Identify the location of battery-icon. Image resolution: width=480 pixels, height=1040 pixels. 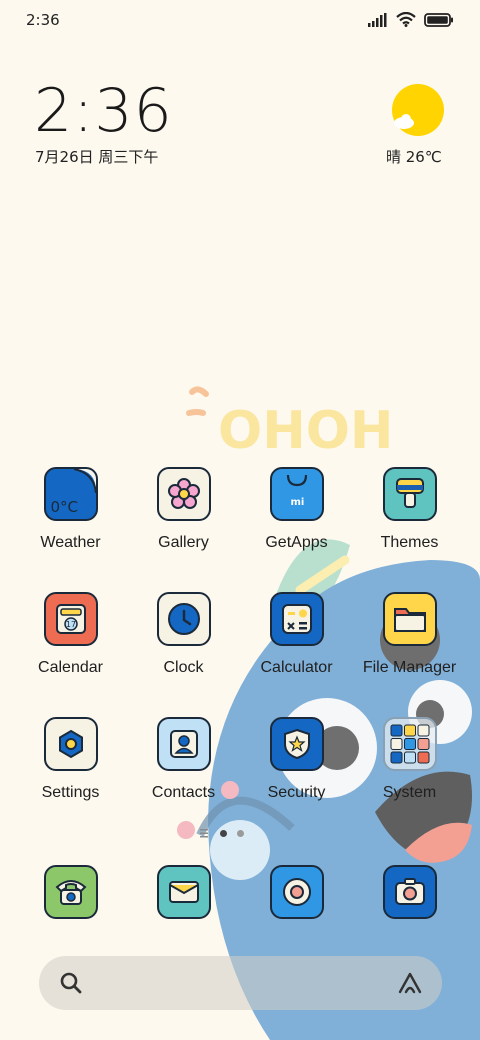
(438, 19).